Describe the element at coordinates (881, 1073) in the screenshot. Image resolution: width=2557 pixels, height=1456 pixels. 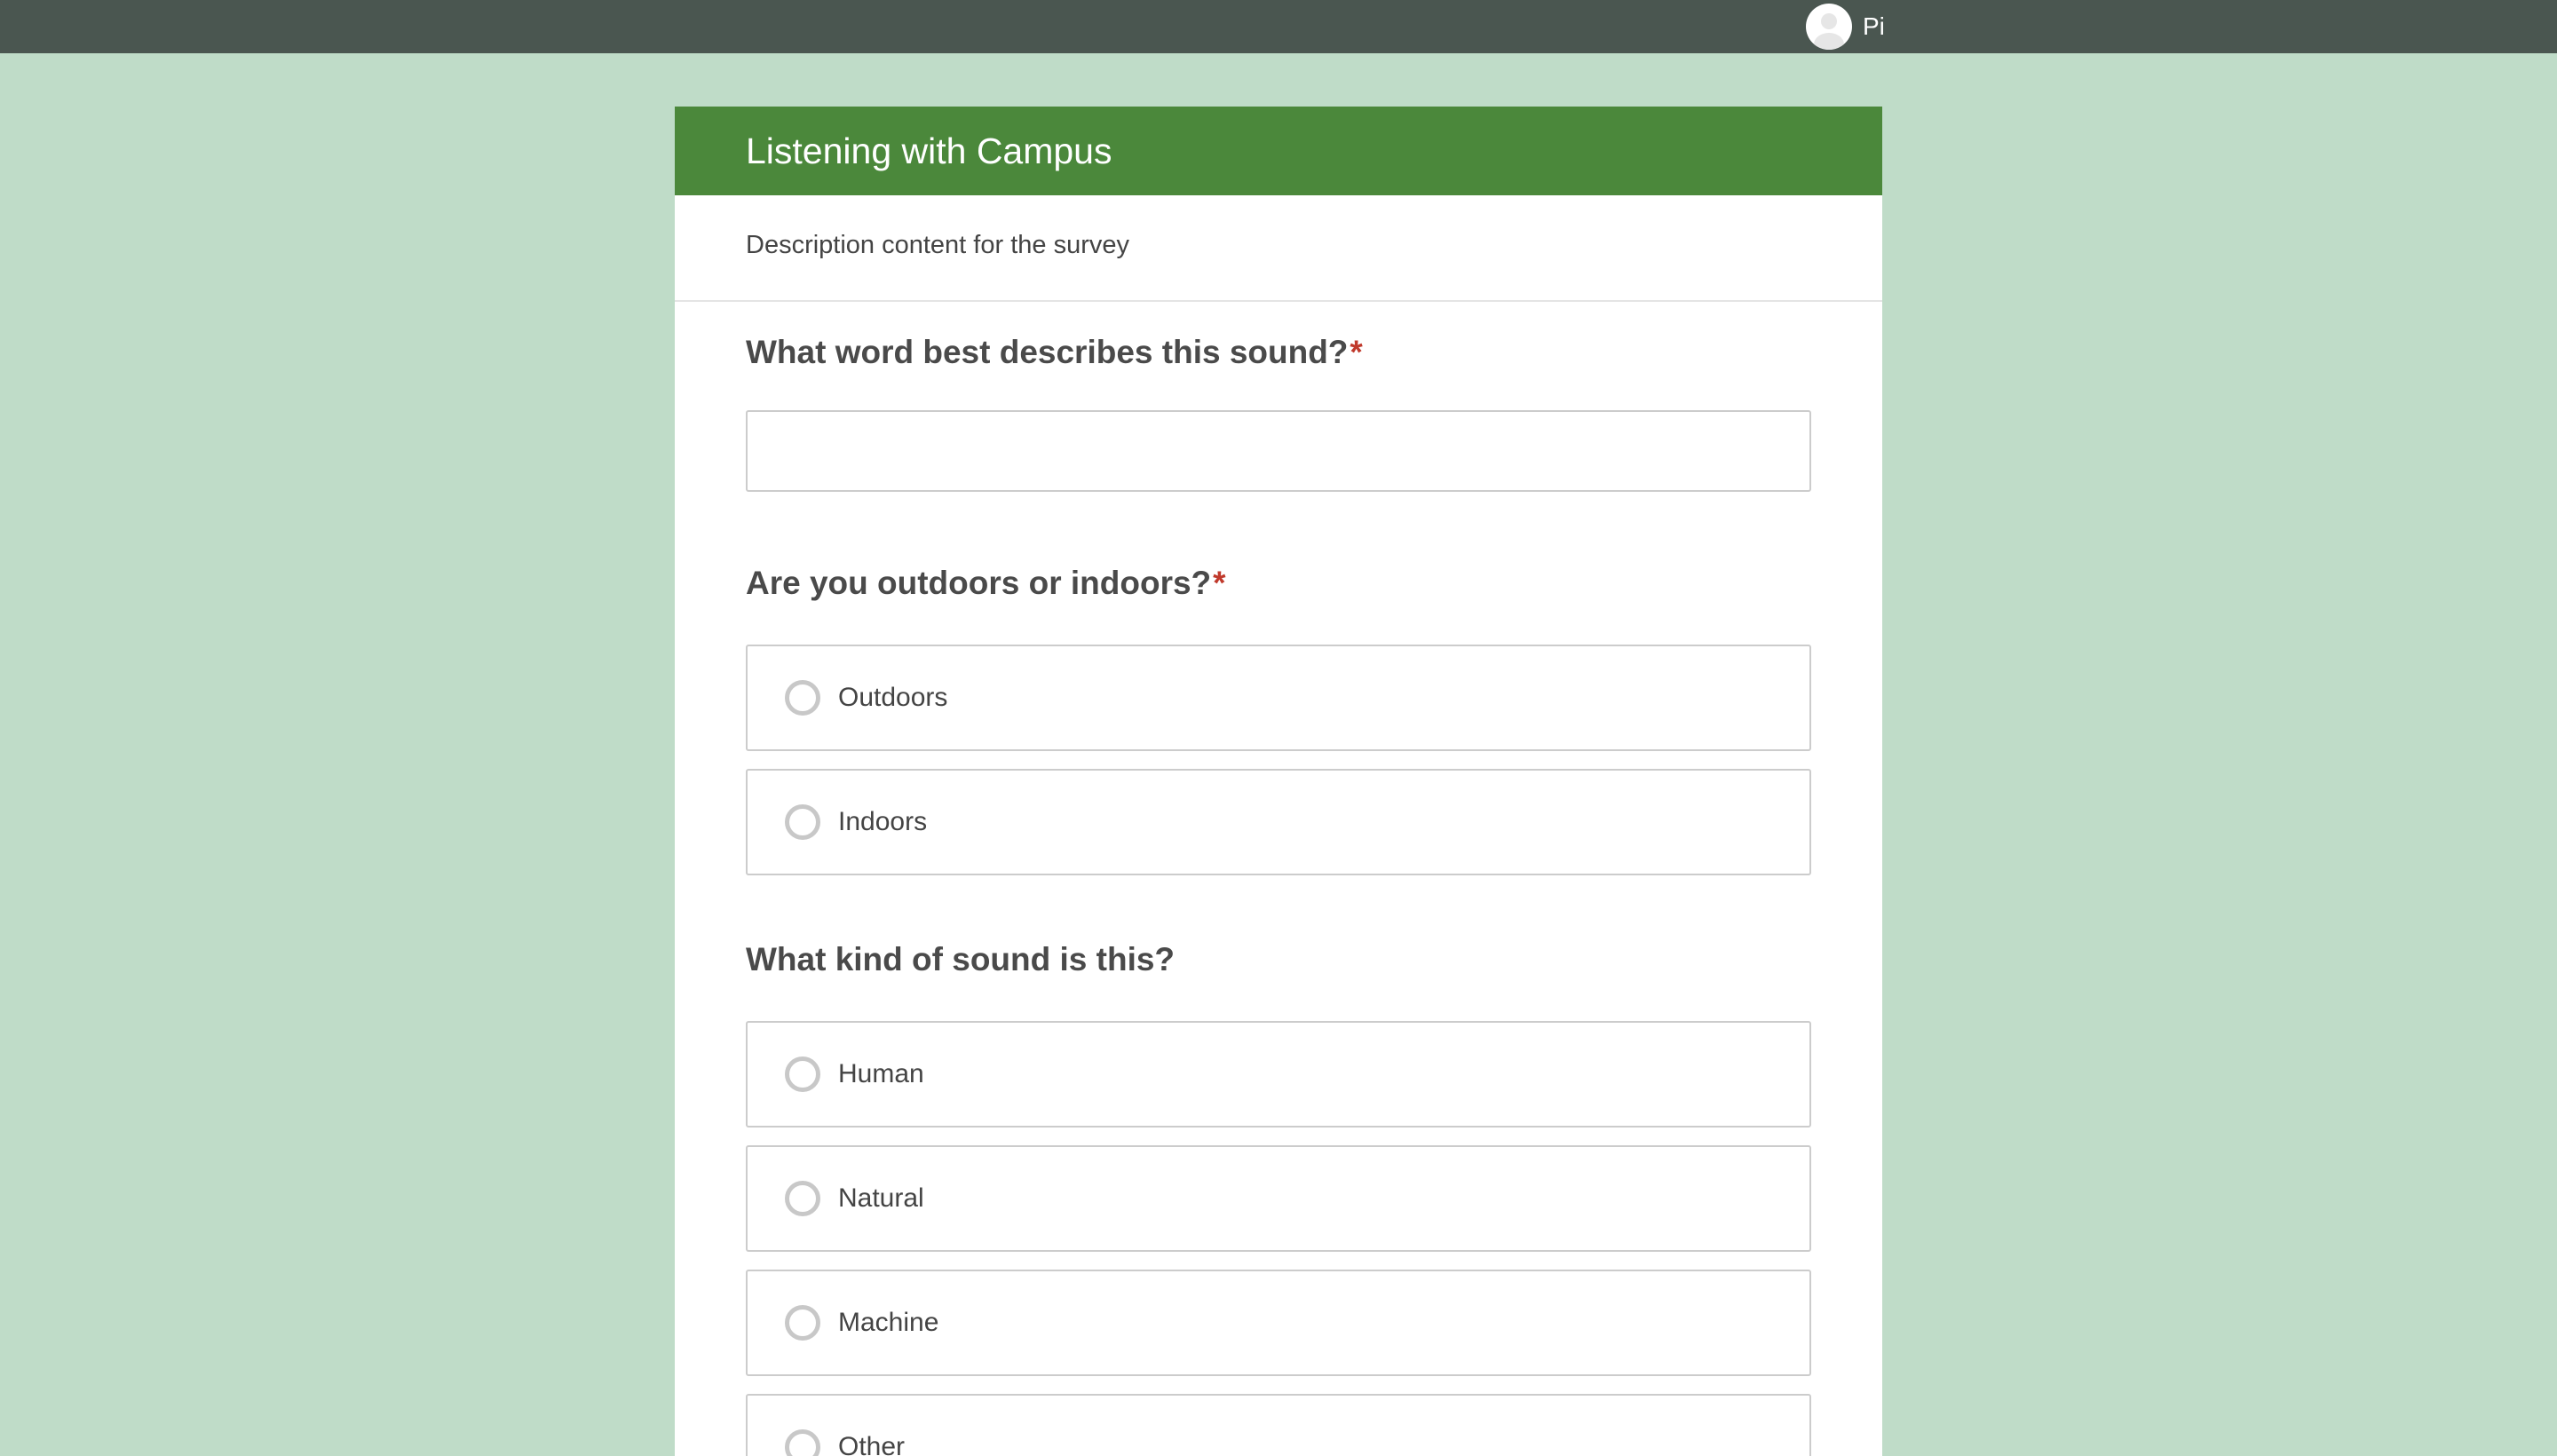
I see `option-label: Human` at that location.